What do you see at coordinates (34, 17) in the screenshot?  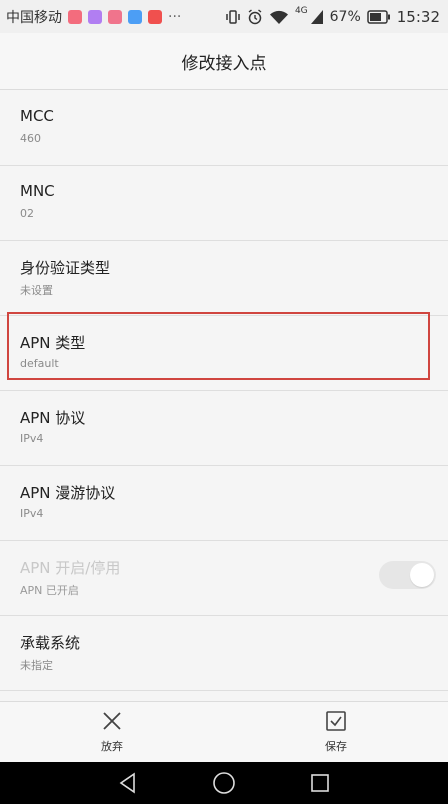 I see `carrier-label: 中国移动` at bounding box center [34, 17].